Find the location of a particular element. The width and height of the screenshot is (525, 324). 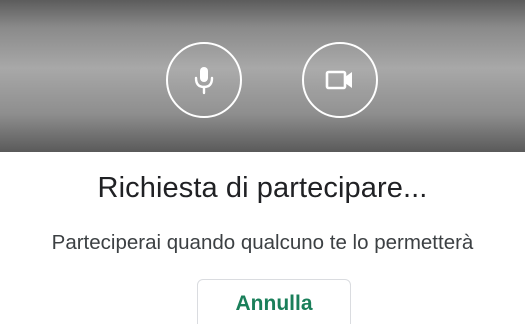

camera-toggle-button is located at coordinates (340, 80).